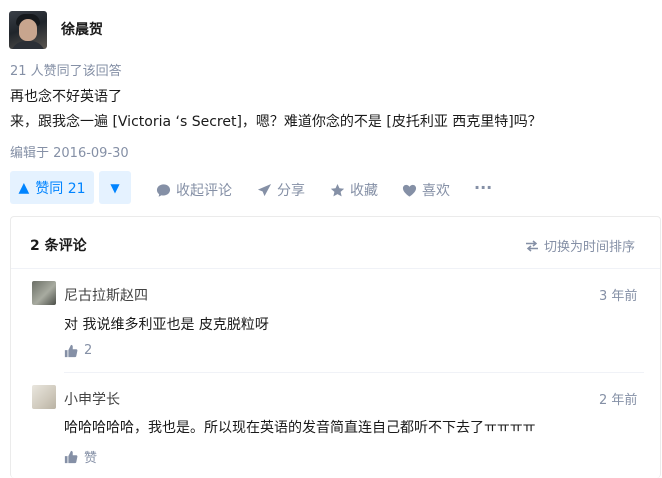 The width and height of the screenshot is (662, 478). Describe the element at coordinates (291, 191) in the screenshot. I see `share-label: 分享` at that location.